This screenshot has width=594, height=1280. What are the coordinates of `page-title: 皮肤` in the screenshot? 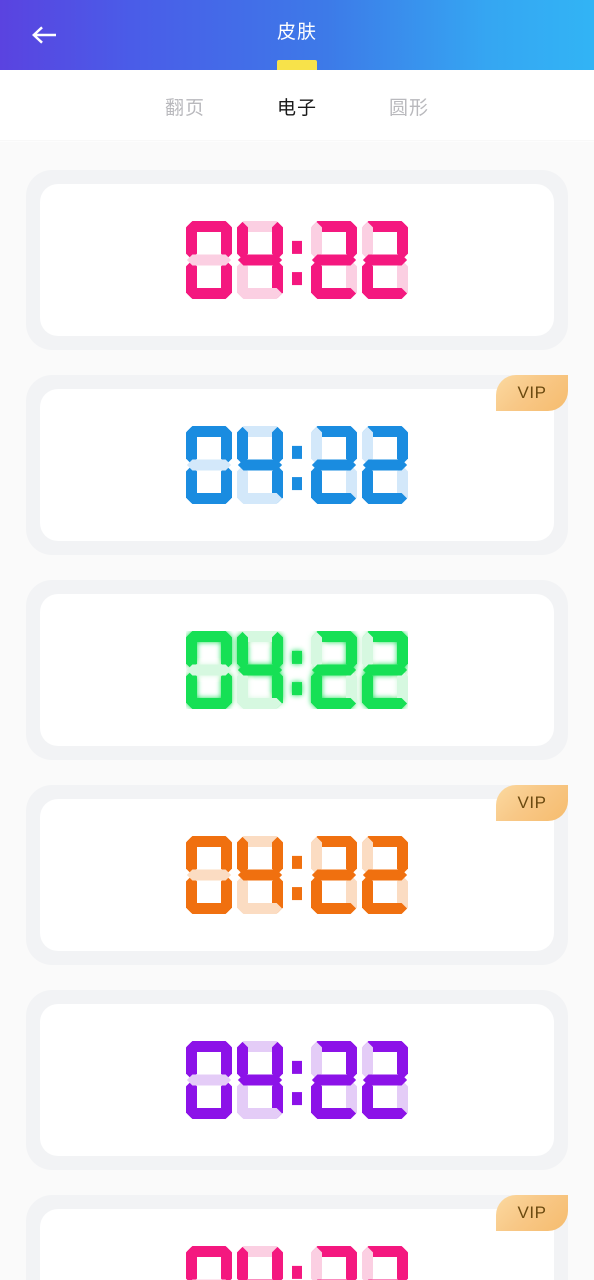 It's located at (296, 32).